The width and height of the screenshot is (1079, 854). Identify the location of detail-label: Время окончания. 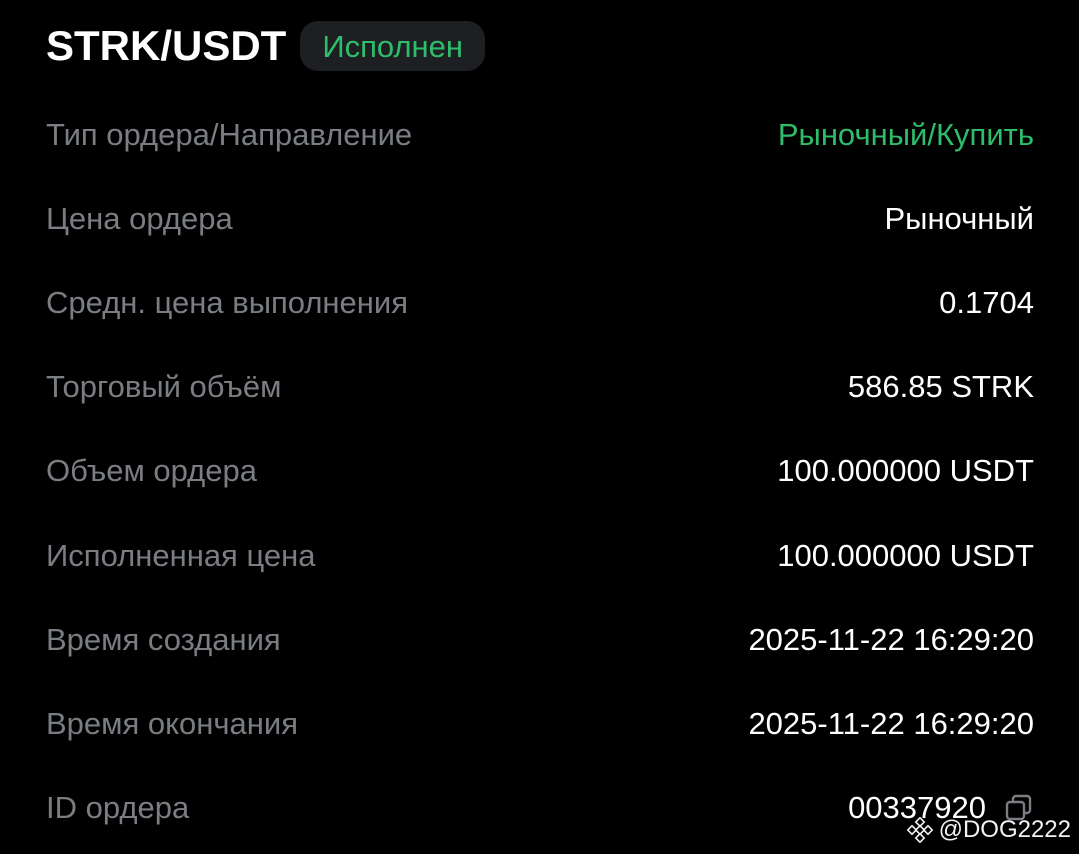
(172, 723).